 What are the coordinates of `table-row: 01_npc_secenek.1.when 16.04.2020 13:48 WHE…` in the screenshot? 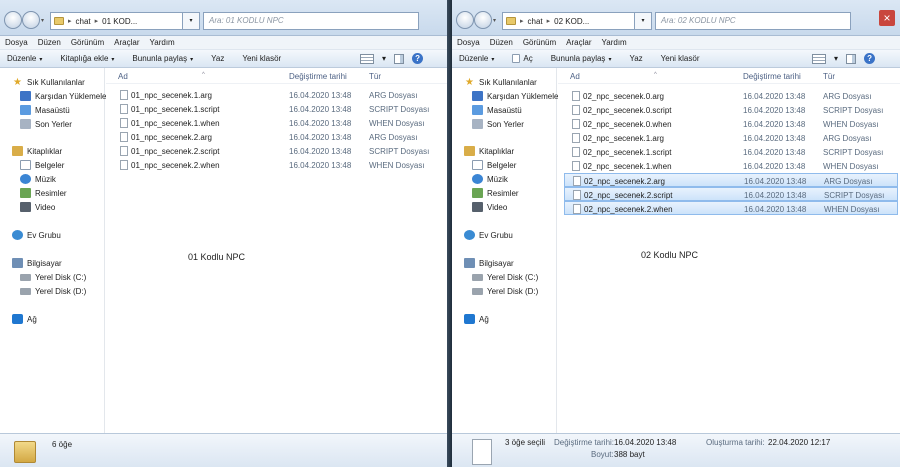 It's located at (278, 123).